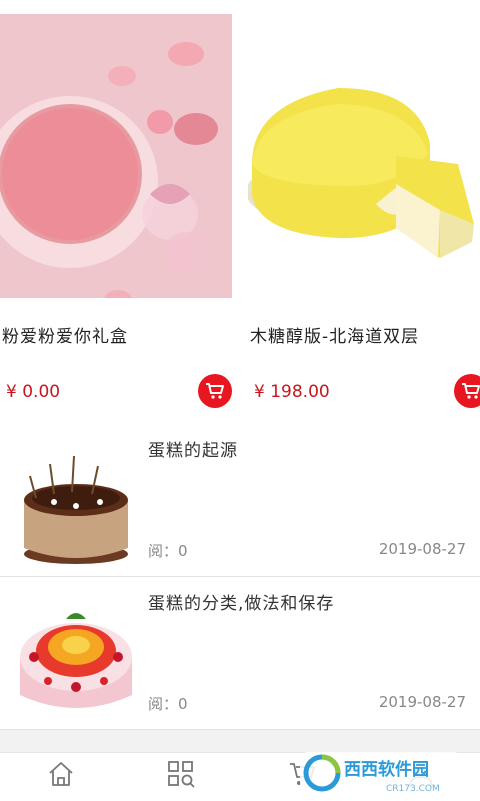 The image size is (480, 801). Describe the element at coordinates (193, 448) in the screenshot. I see `article-title: 蛋糕的起源` at that location.